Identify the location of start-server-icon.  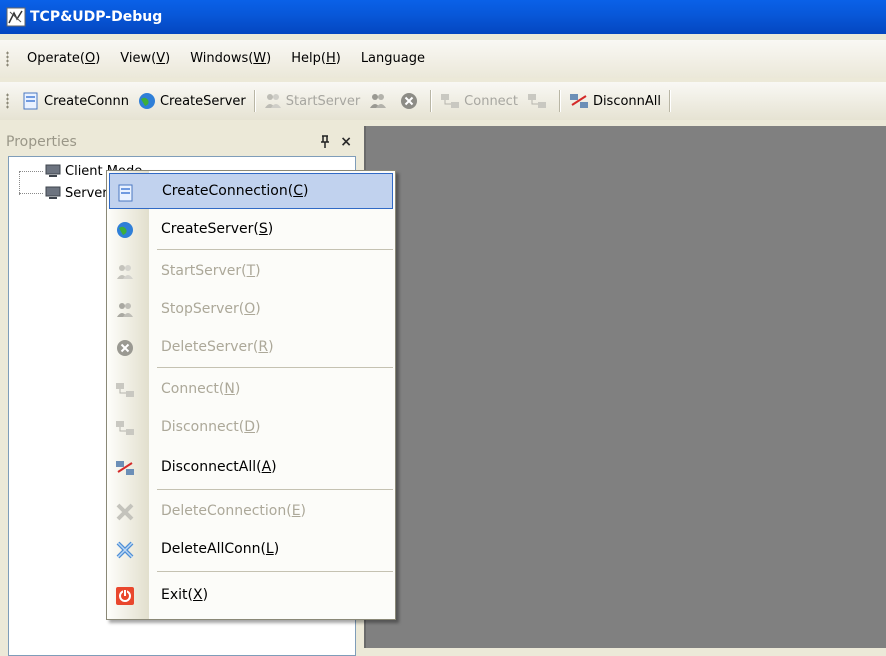
(125, 272).